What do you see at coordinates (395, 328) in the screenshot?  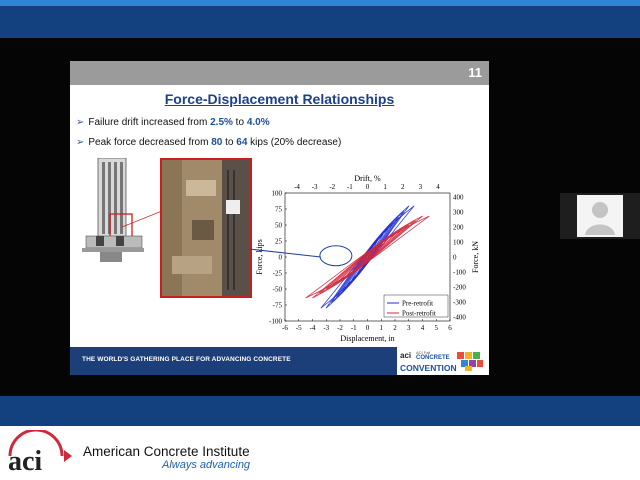 I see `x-tick-label: 2` at bounding box center [395, 328].